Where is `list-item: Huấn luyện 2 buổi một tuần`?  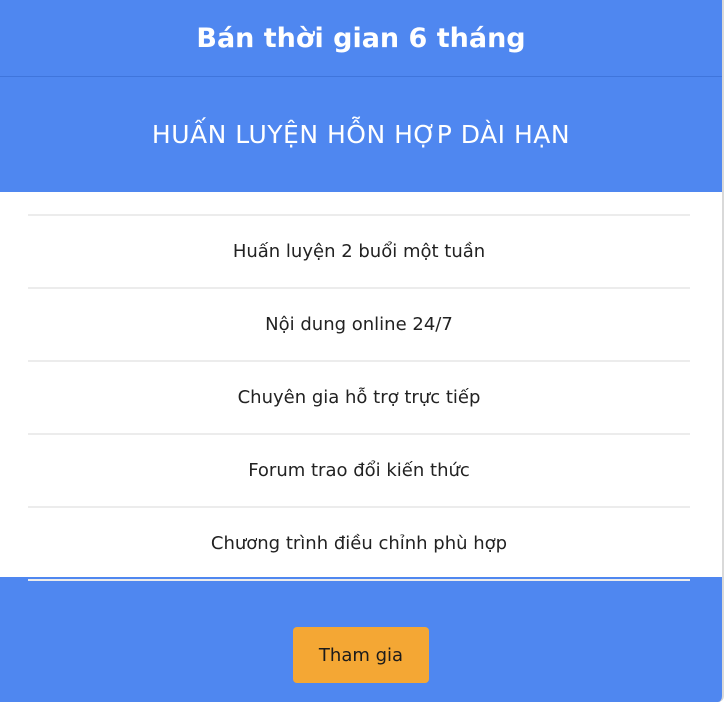
list-item: Huấn luyện 2 buổi một tuần is located at coordinates (359, 252).